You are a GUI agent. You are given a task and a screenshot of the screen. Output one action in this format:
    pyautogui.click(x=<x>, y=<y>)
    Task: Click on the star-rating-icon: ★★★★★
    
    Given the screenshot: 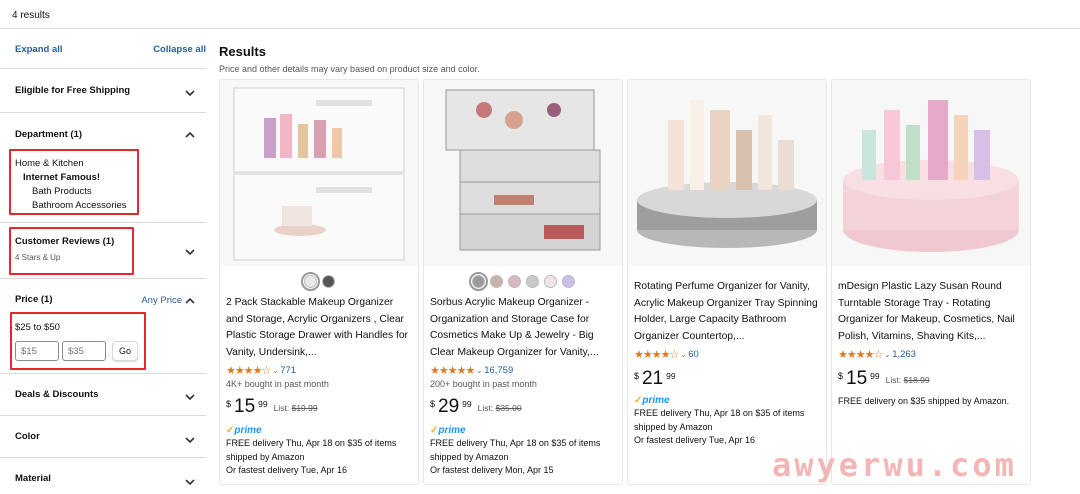 What is the action you would take?
    pyautogui.click(x=452, y=371)
    